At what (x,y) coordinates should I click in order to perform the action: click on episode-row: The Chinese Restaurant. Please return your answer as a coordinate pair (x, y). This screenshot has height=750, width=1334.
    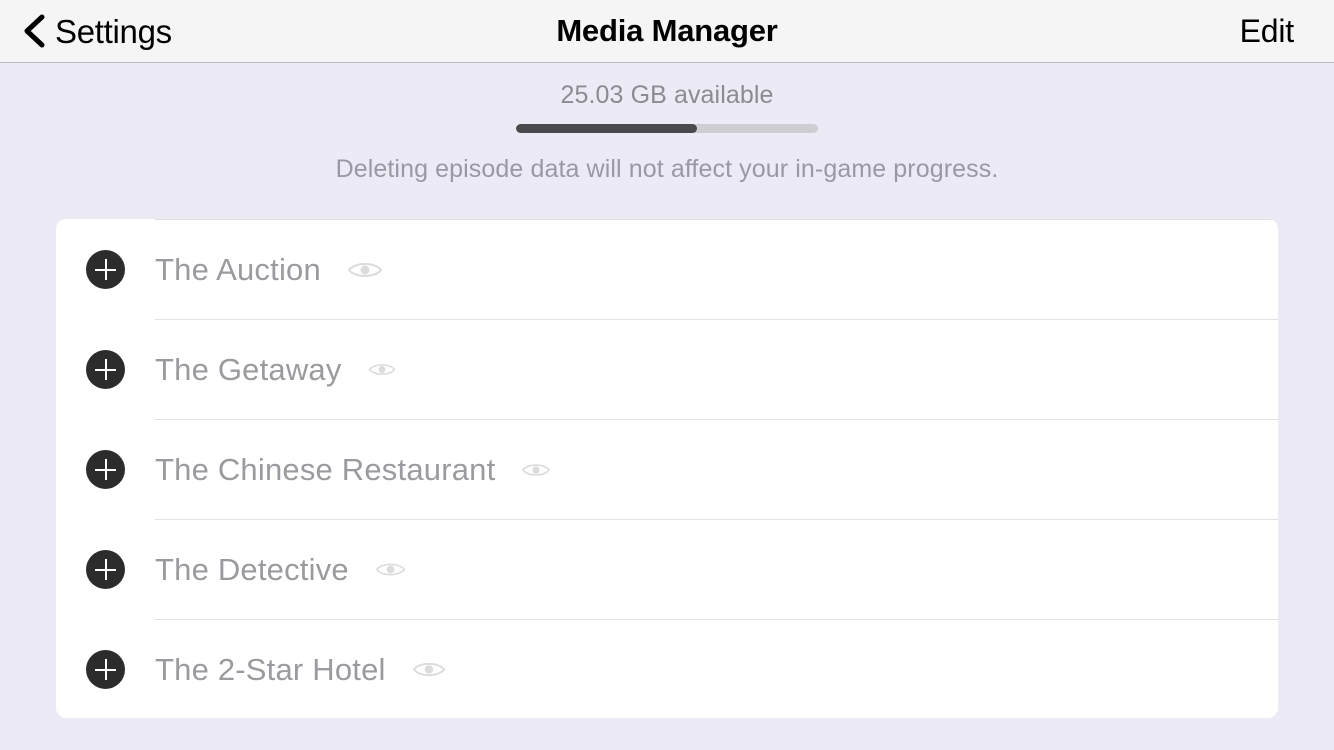
    Looking at the image, I should click on (667, 469).